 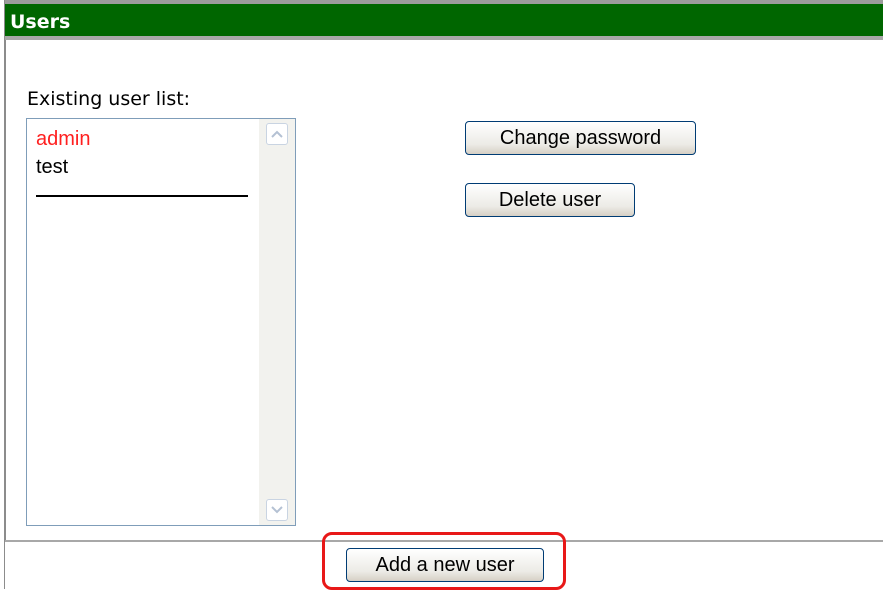 What do you see at coordinates (109, 99) in the screenshot?
I see `user-list-label: Existing user list:` at bounding box center [109, 99].